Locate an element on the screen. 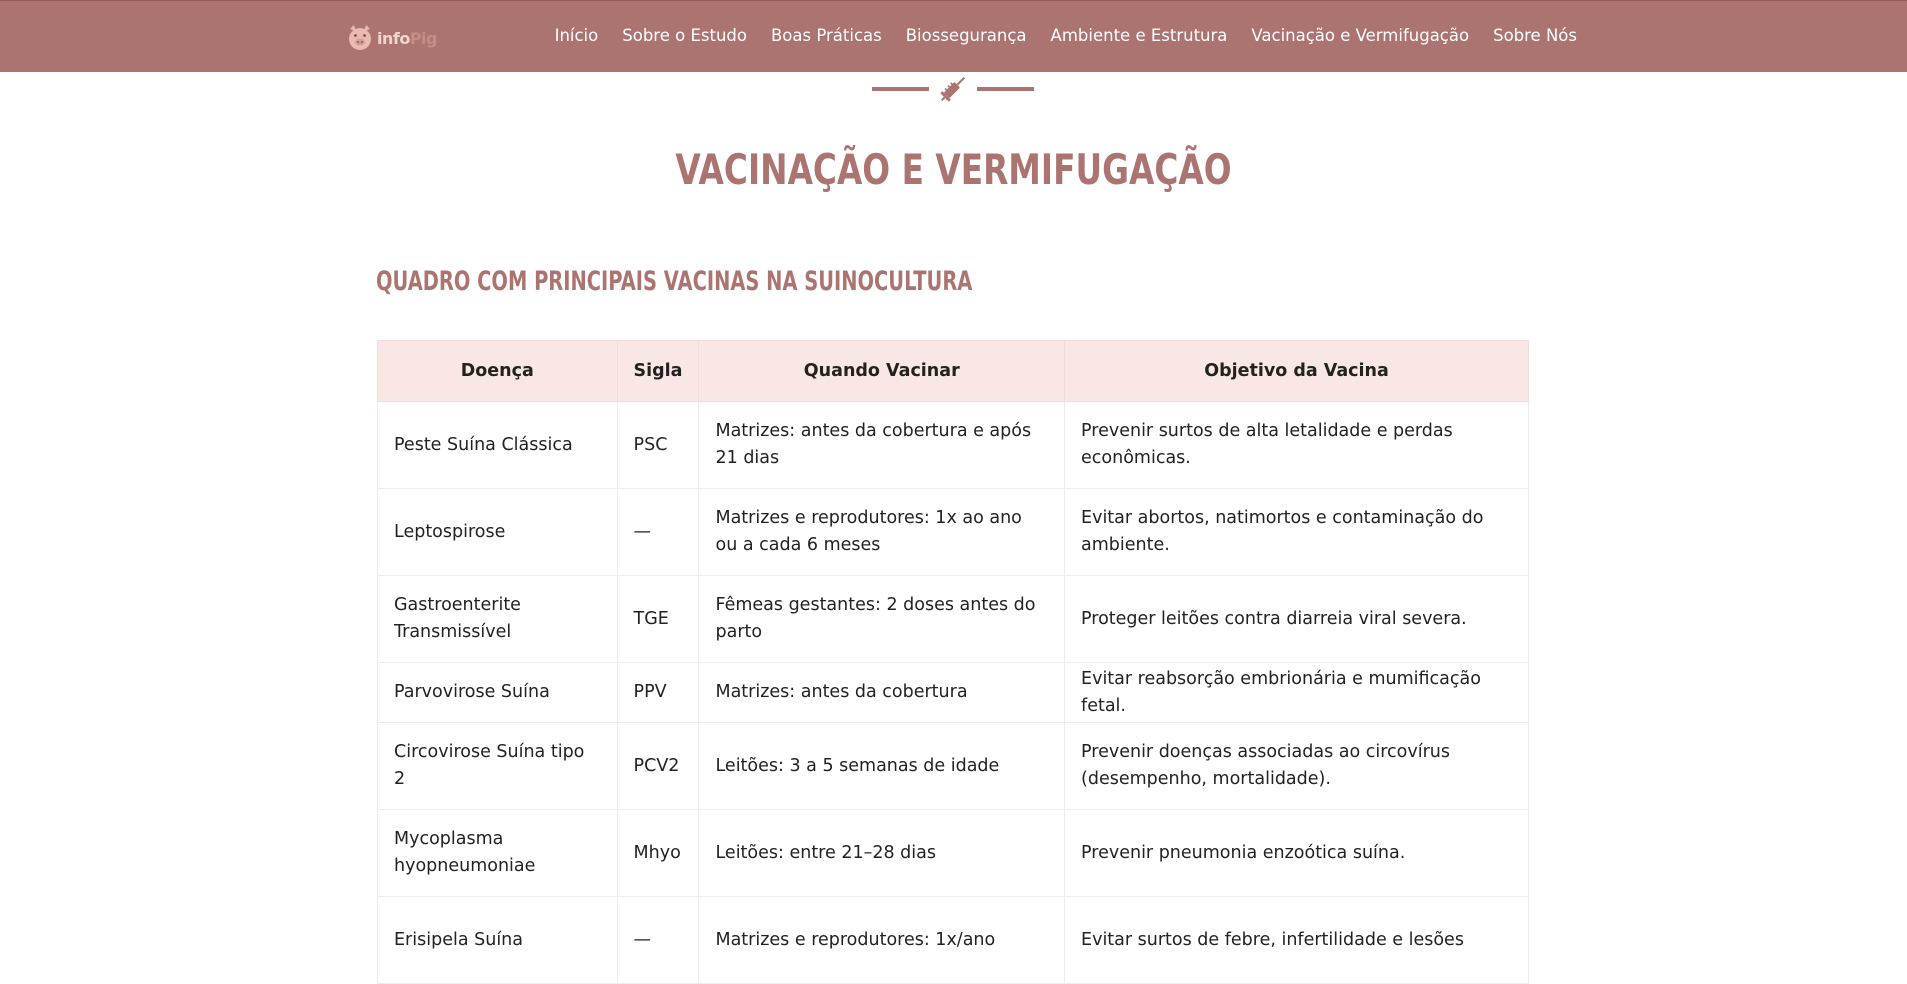 Image resolution: width=1907 pixels, height=984 pixels. pig-face-icon is located at coordinates (360, 37).